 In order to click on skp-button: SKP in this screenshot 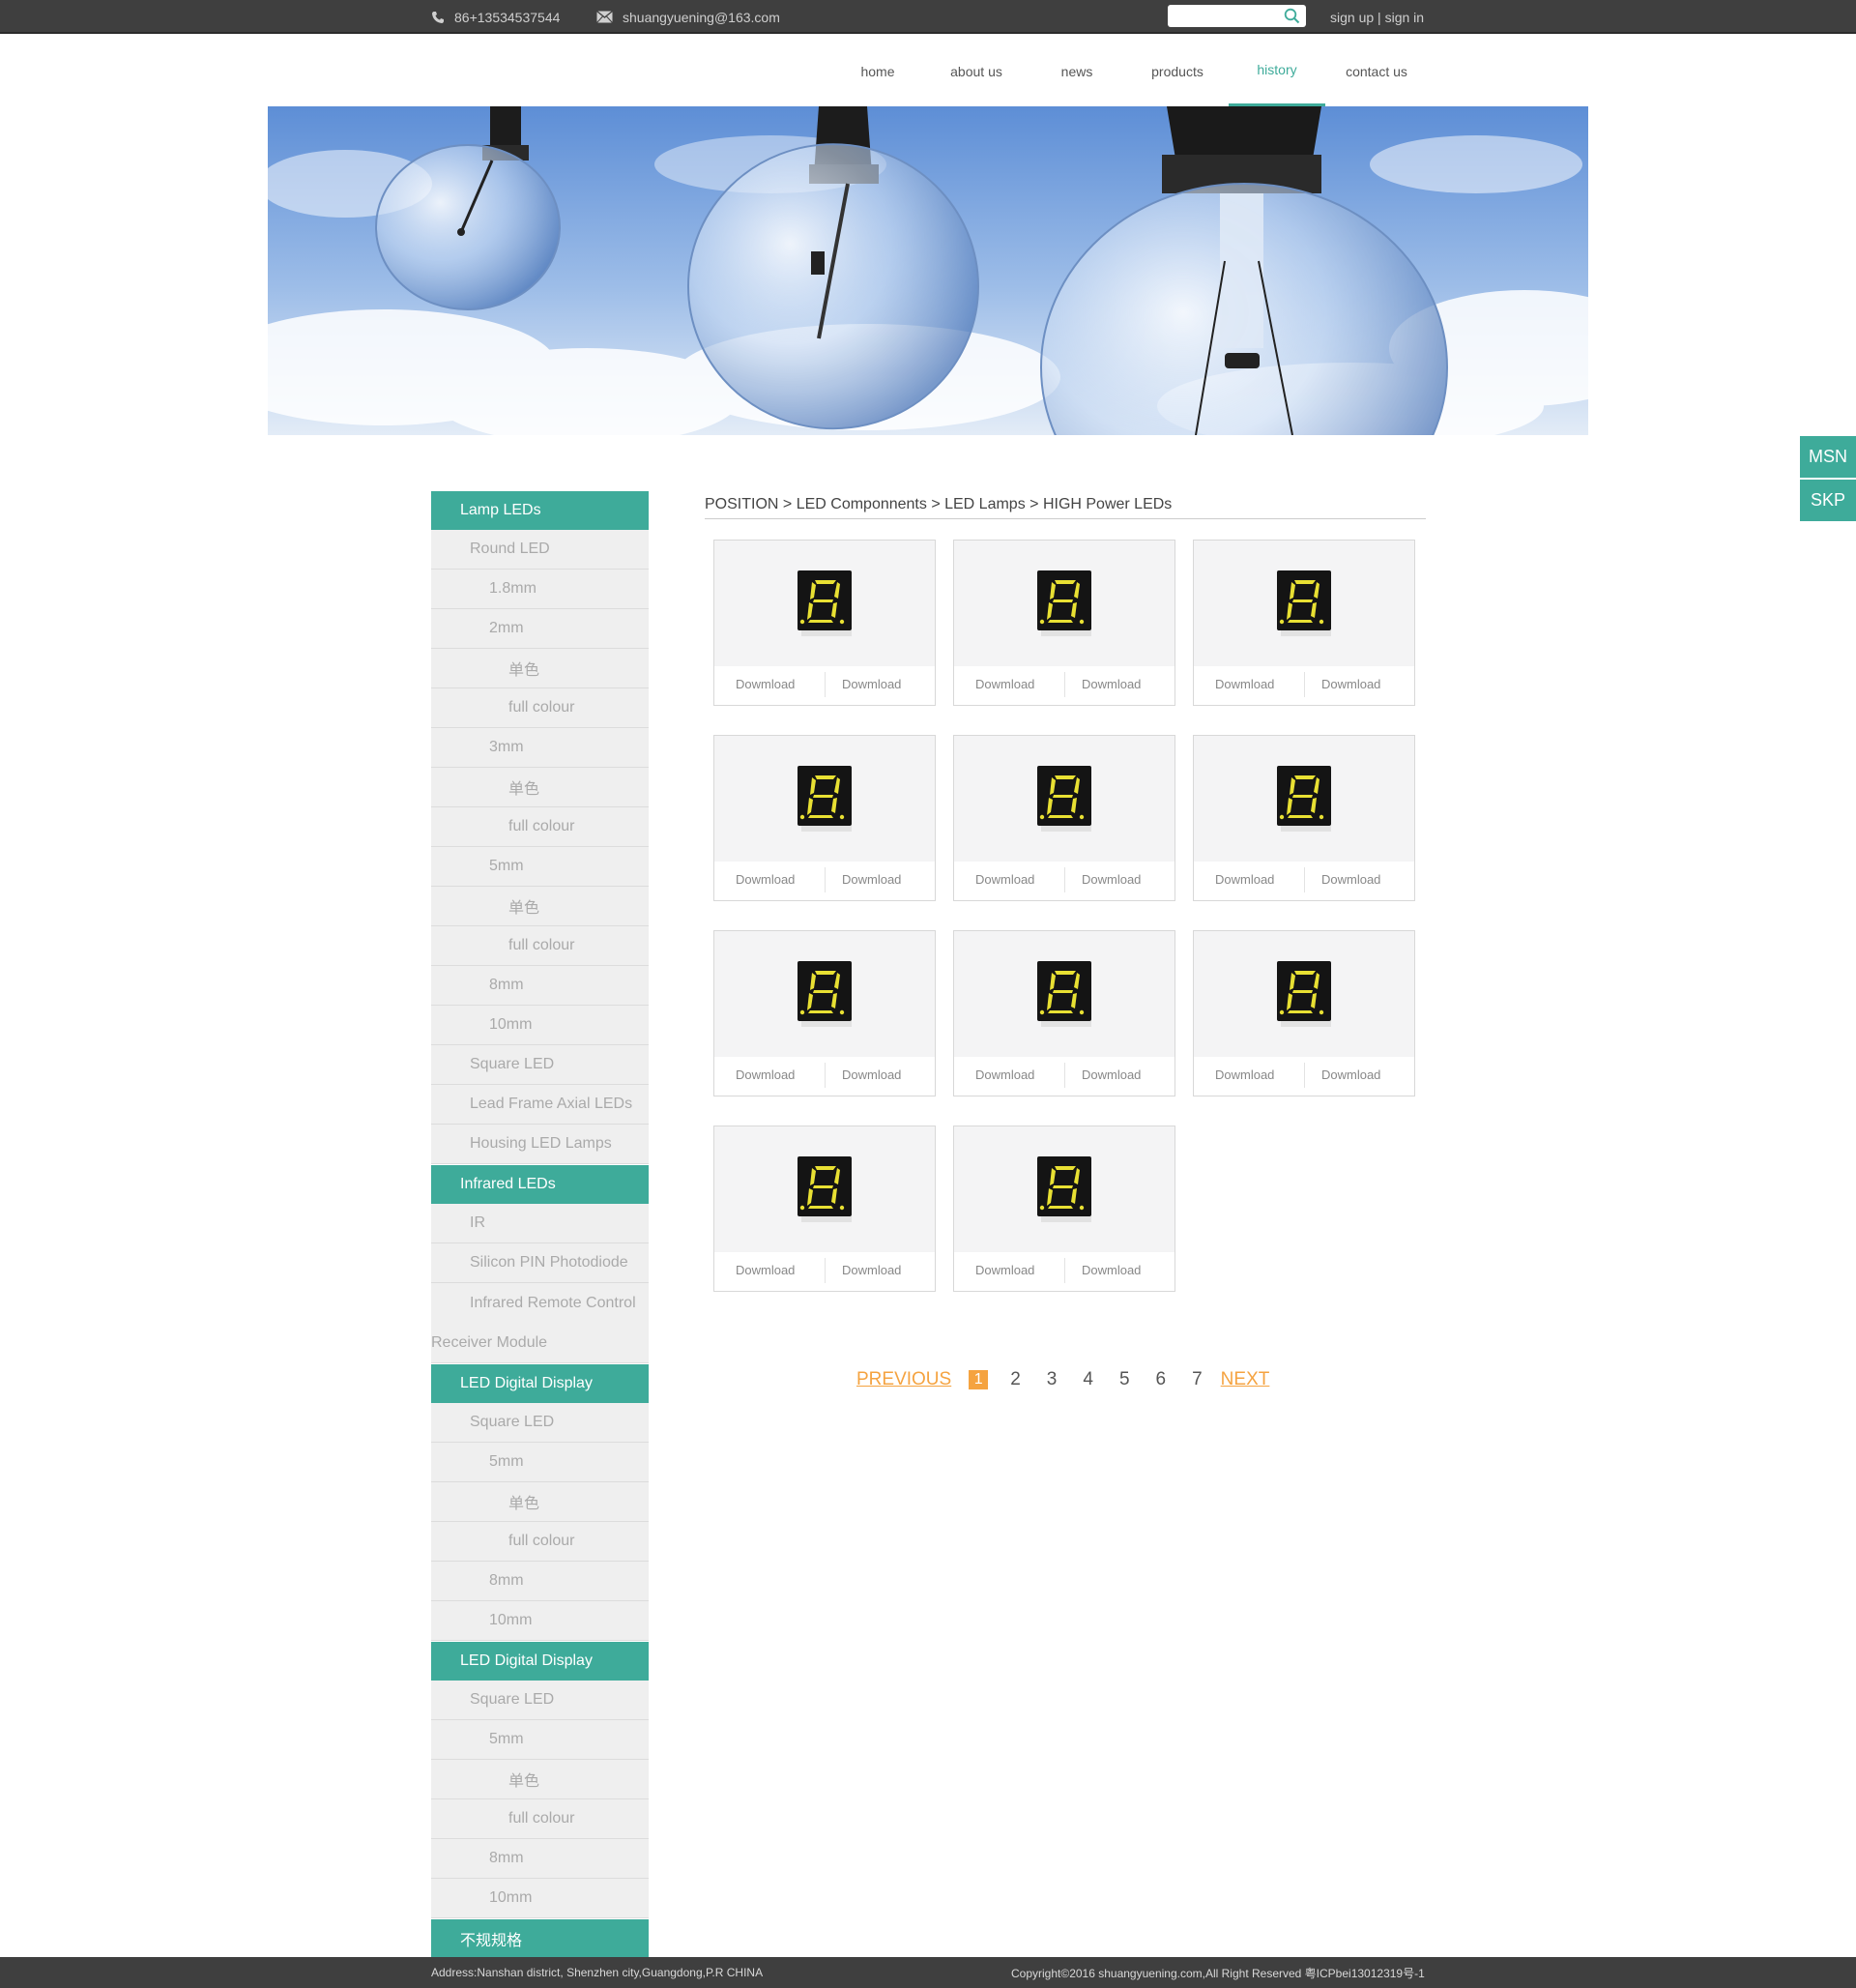, I will do `click(1828, 500)`.